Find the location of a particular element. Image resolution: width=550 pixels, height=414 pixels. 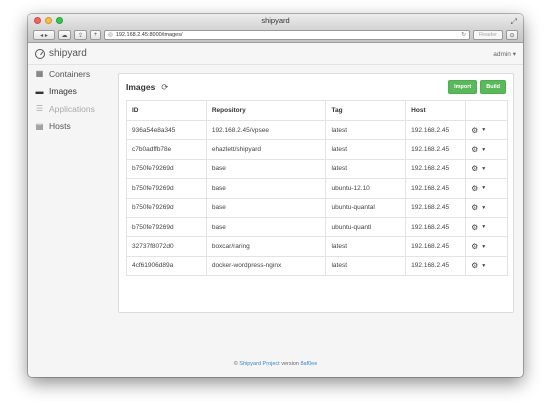

sidebar-item-label: Containers is located at coordinates (70, 73).